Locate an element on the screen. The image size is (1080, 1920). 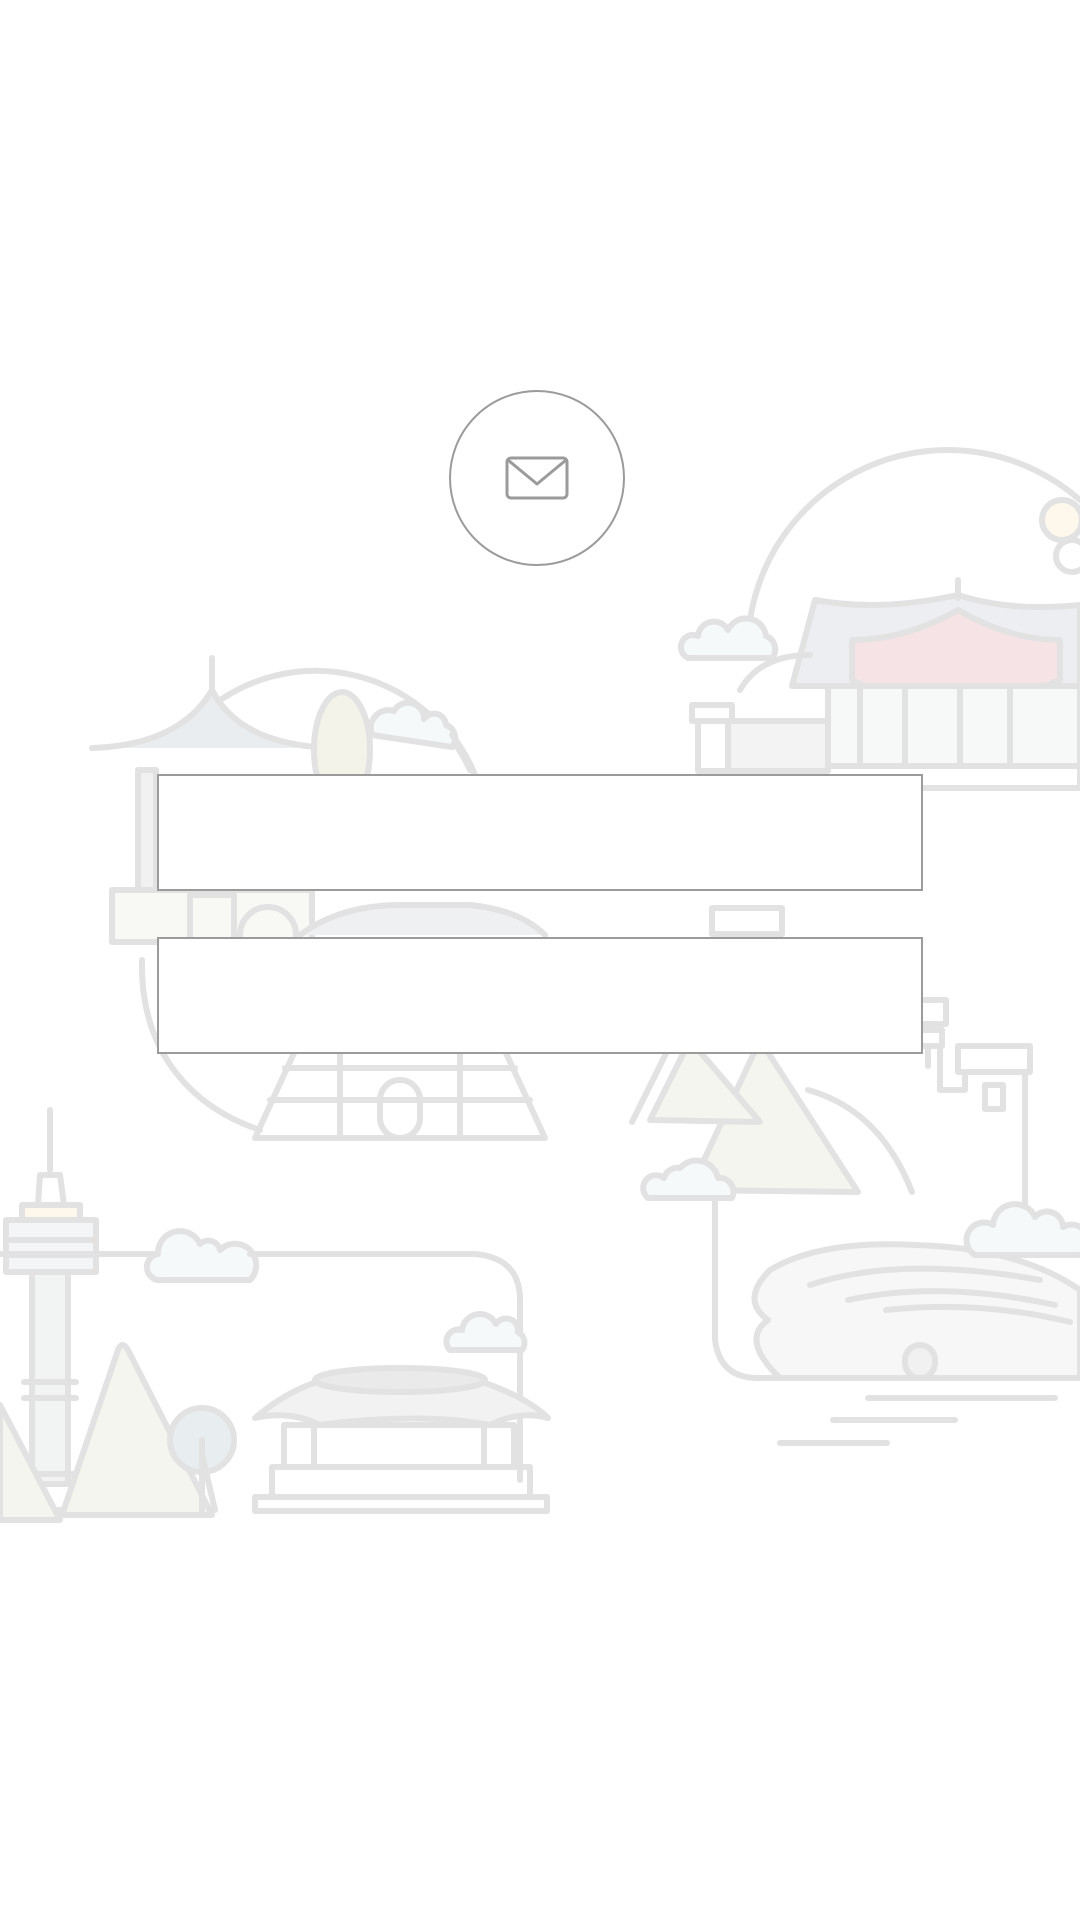
first-input-field is located at coordinates (540, 832).